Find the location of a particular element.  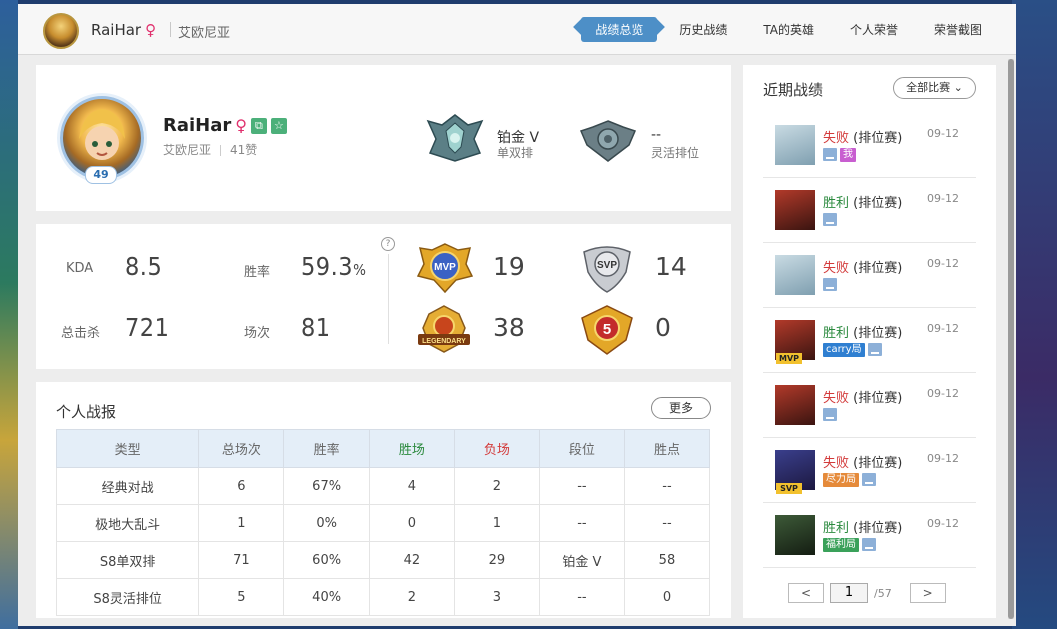

background-left is located at coordinates (9, 314).